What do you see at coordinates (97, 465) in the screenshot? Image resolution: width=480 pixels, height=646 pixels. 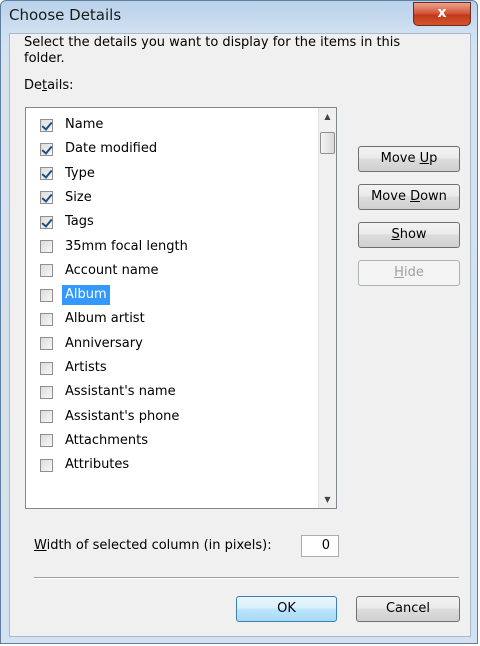 I see `list-item-label: Attributes` at bounding box center [97, 465].